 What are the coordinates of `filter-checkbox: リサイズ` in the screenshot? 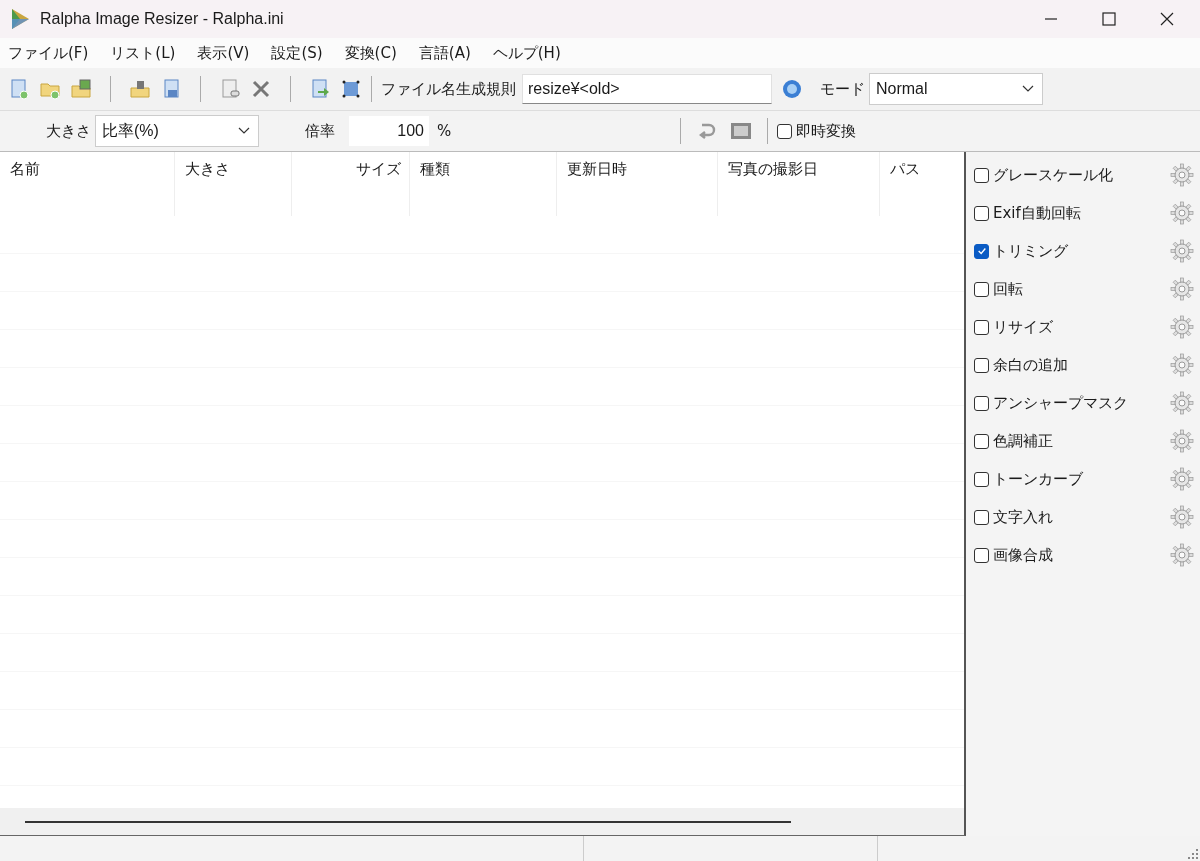 It's located at (1013, 327).